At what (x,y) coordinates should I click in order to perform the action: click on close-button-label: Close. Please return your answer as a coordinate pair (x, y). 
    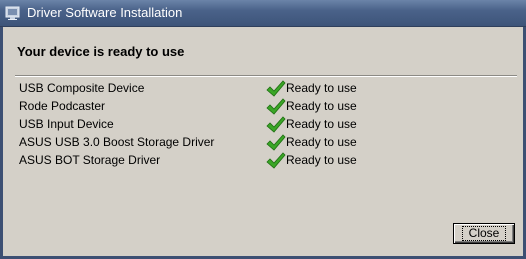
    Looking at the image, I should click on (484, 233).